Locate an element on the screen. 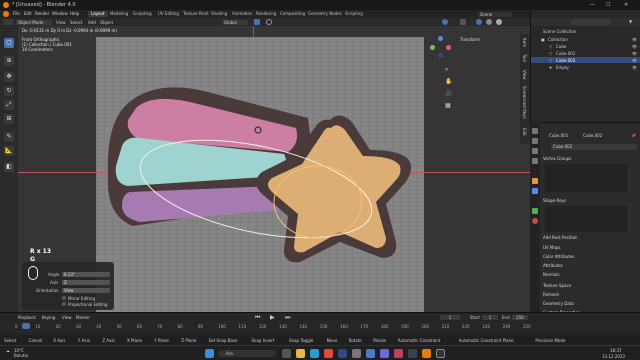 The image size is (640, 360). maximize-button: ☐ is located at coordinates (608, 5).